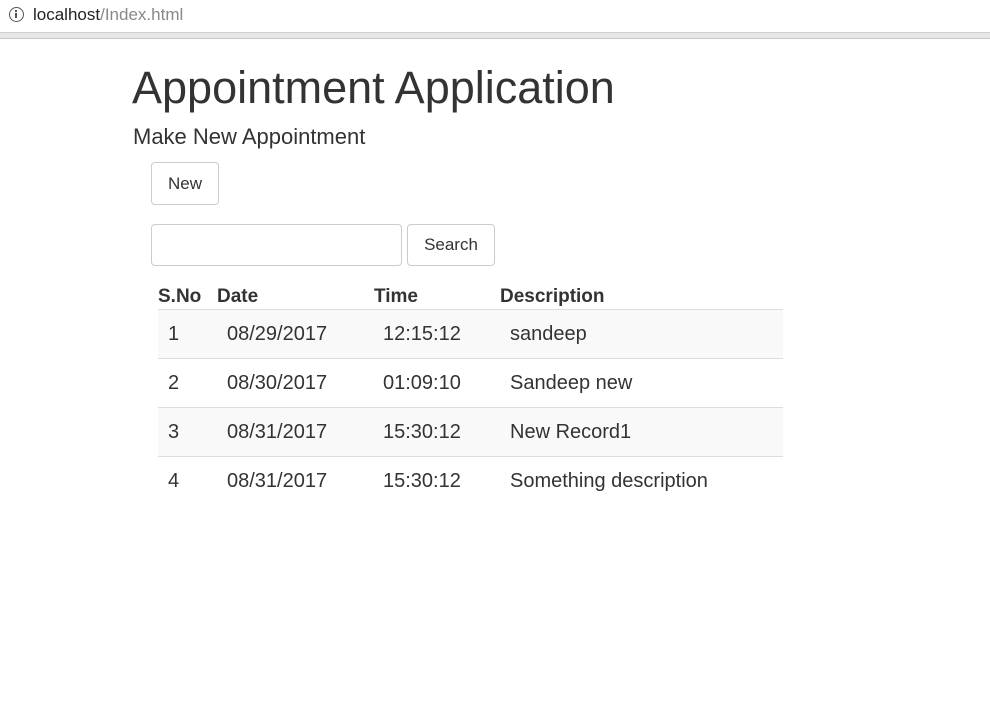 The image size is (990, 706). Describe the element at coordinates (495, 16) in the screenshot. I see `address-bar: localhost/Index.html` at that location.